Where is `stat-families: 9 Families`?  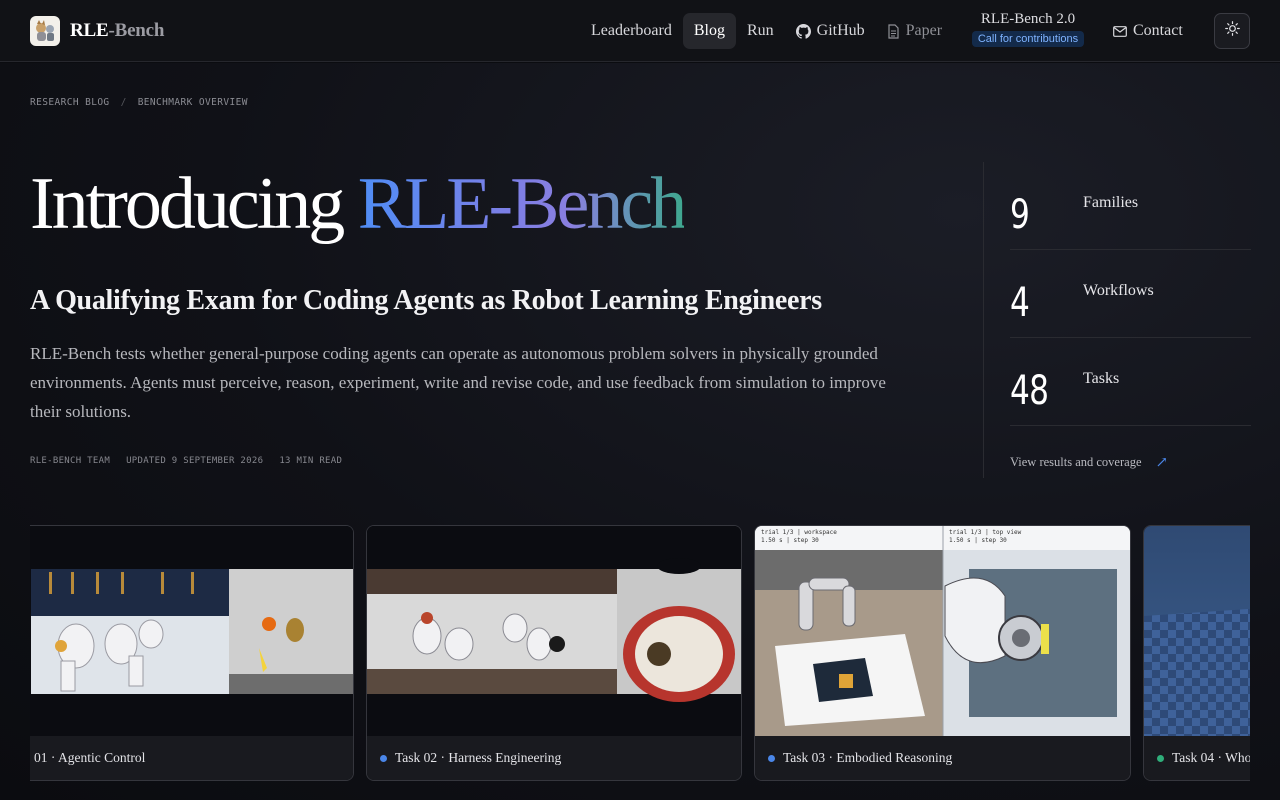 stat-families: 9 Families is located at coordinates (1130, 206).